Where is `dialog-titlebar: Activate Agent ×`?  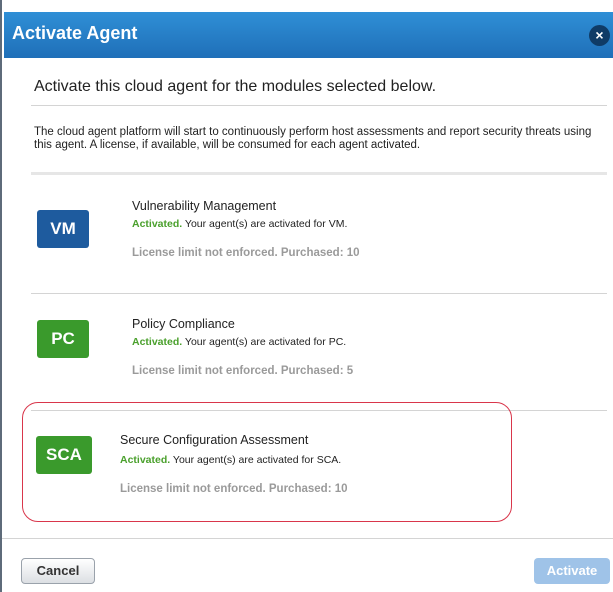 dialog-titlebar: Activate Agent × is located at coordinates (308, 35).